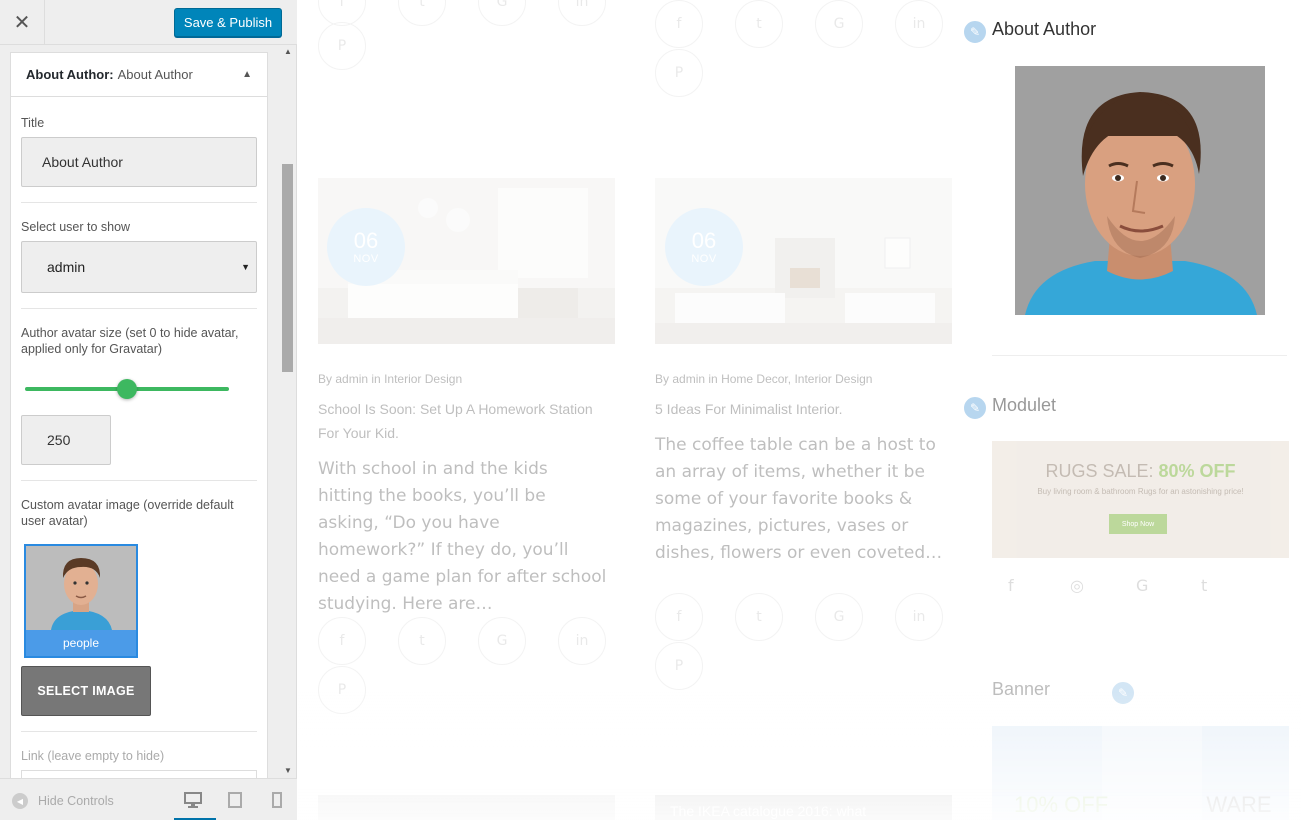 This screenshot has width=1301, height=820. I want to click on tablet-icon, so click(235, 800).